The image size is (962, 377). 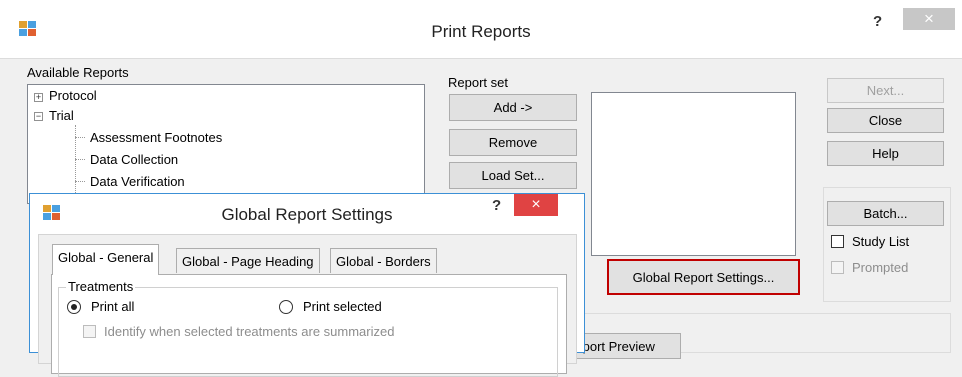 I want to click on available-reports-label: Available Reports, so click(x=78, y=72).